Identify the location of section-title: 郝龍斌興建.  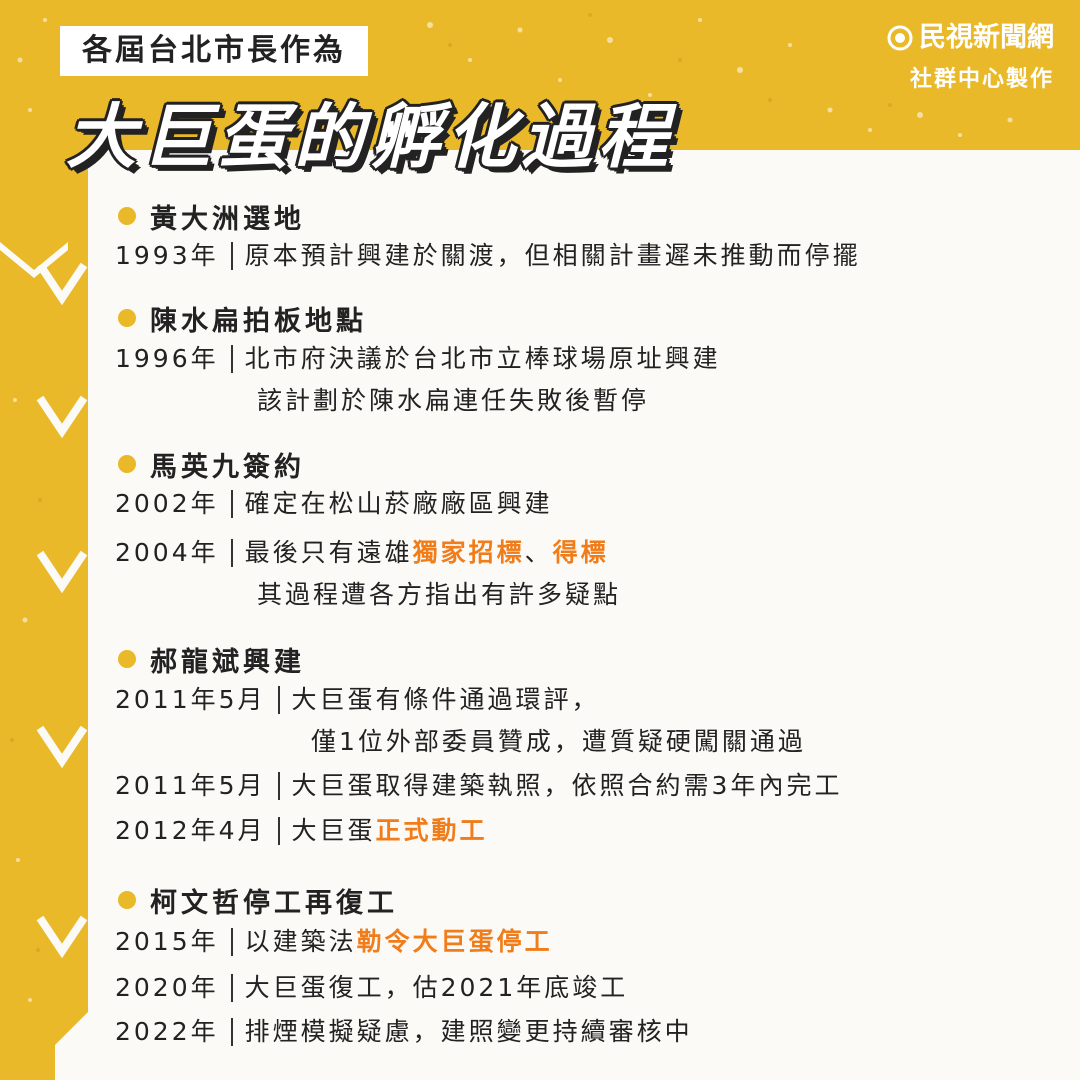
(227, 662).